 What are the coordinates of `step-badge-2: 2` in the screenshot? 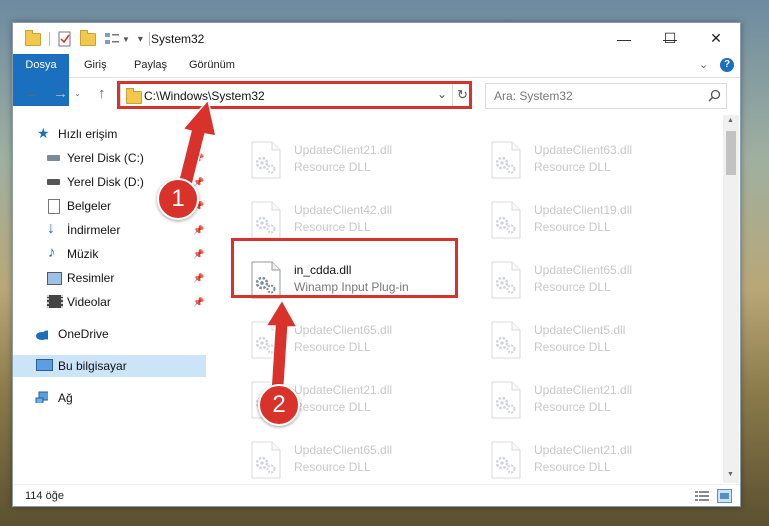 It's located at (279, 405).